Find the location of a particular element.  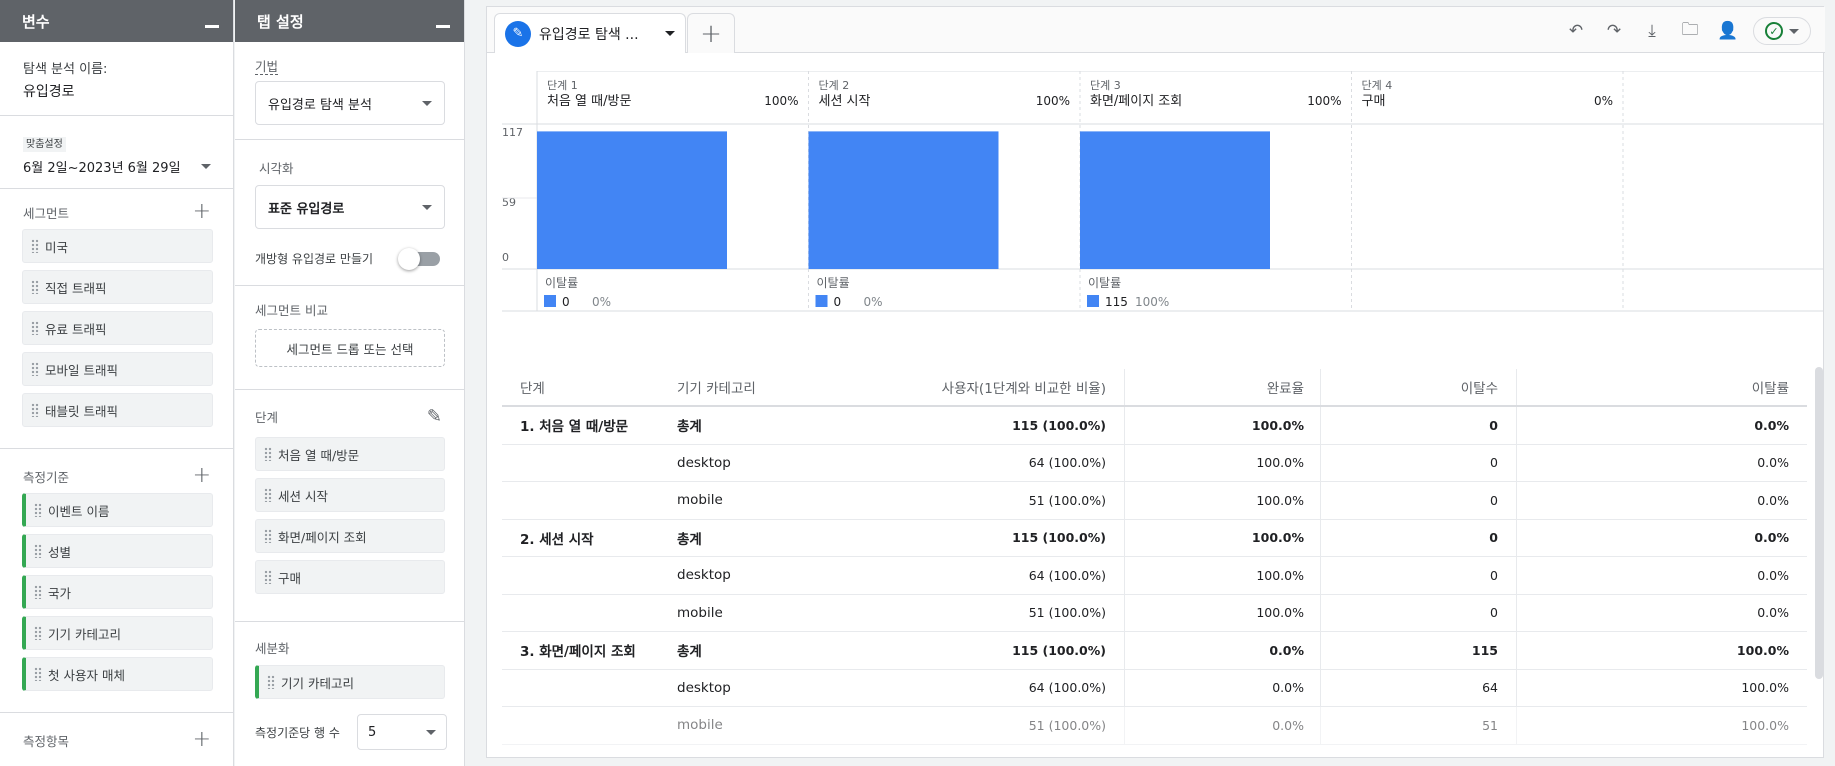

table-cell-step: 2. 세션 시작 is located at coordinates (557, 539).